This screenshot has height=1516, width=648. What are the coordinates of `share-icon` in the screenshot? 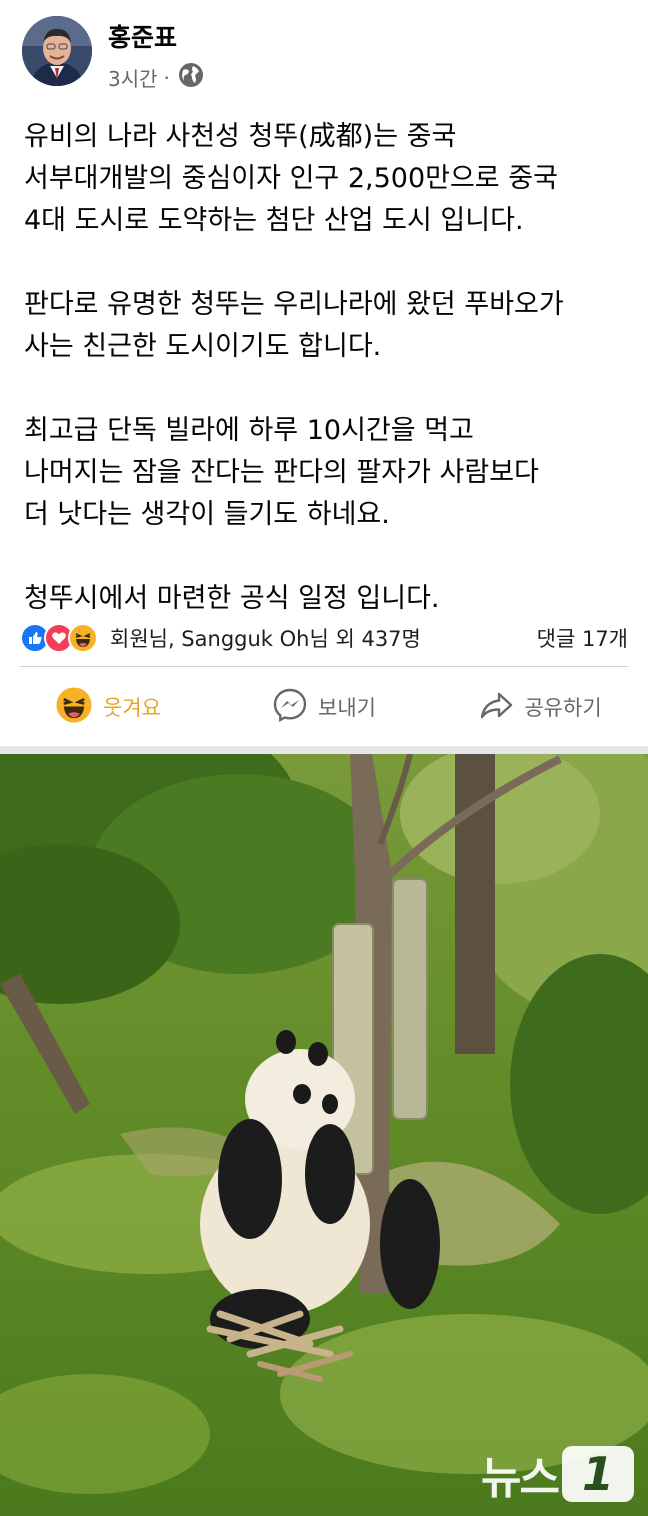 It's located at (496, 707).